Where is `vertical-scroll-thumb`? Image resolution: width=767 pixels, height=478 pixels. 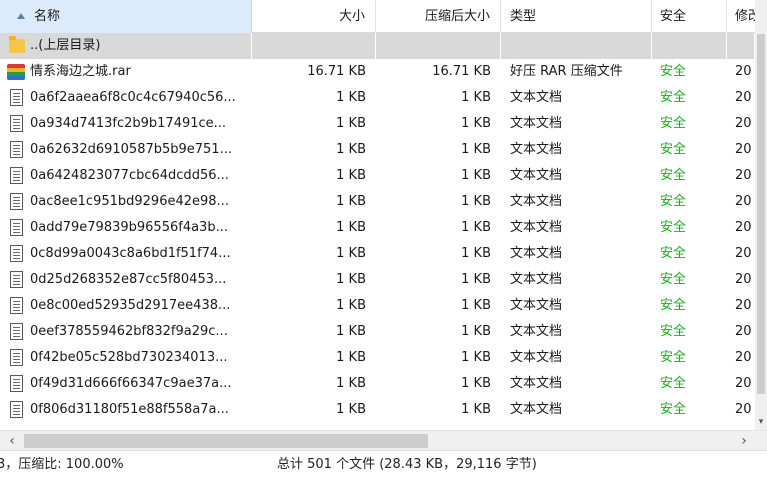
vertical-scroll-thumb is located at coordinates (761, 214).